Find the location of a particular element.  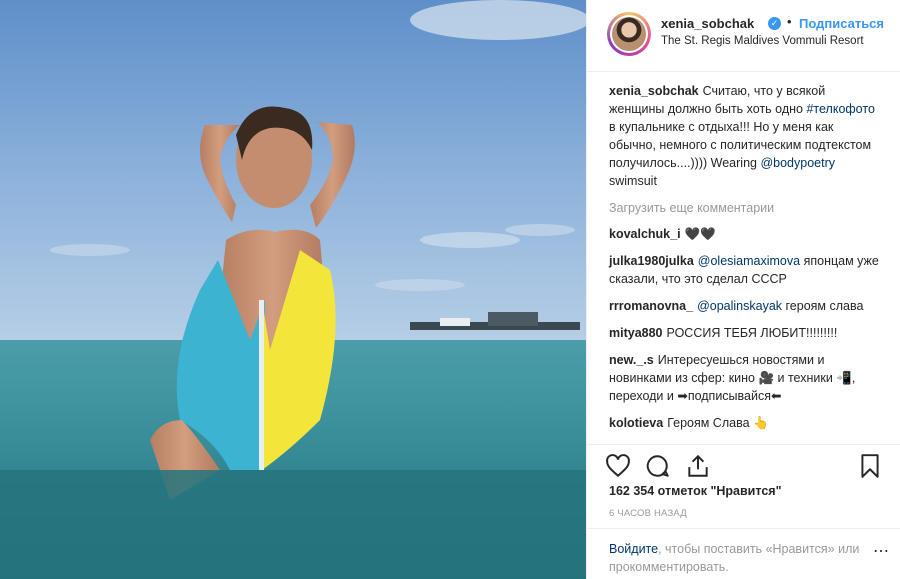

login-link: Войдите is located at coordinates (633, 549).